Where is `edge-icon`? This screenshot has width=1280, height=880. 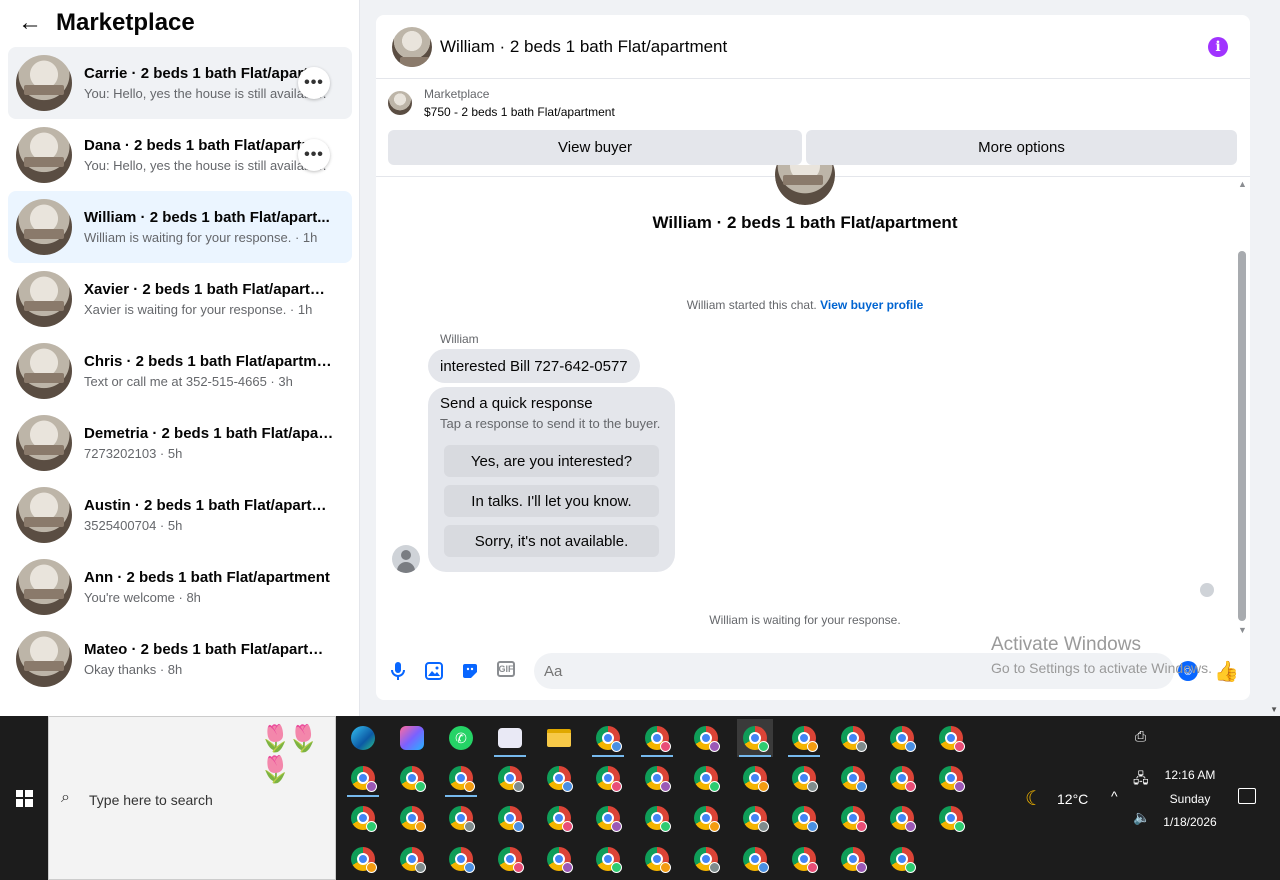 edge-icon is located at coordinates (363, 738).